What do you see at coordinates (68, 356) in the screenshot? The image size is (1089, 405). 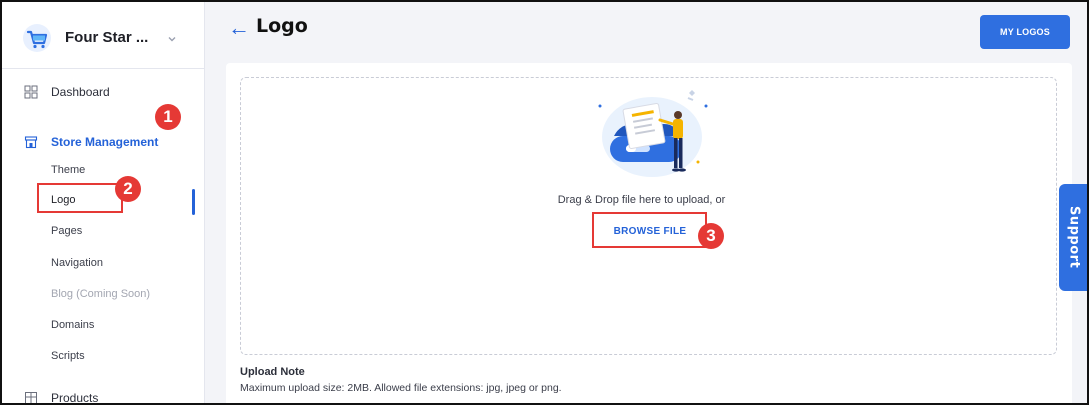 I see `sidebar-subitem-scripts: Scripts` at bounding box center [68, 356].